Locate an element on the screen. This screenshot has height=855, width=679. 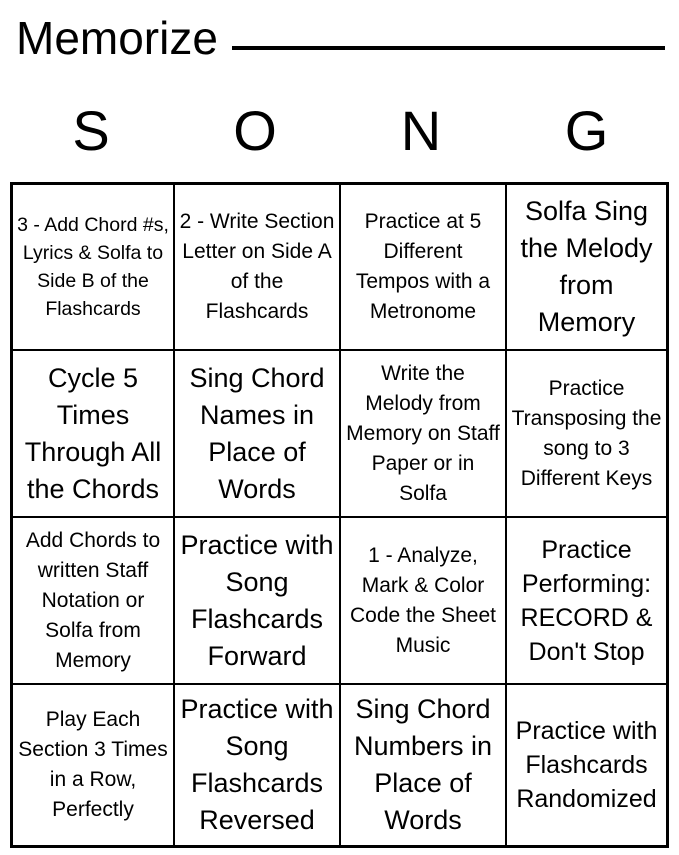
column-letter-g: G is located at coordinates (586, 130).